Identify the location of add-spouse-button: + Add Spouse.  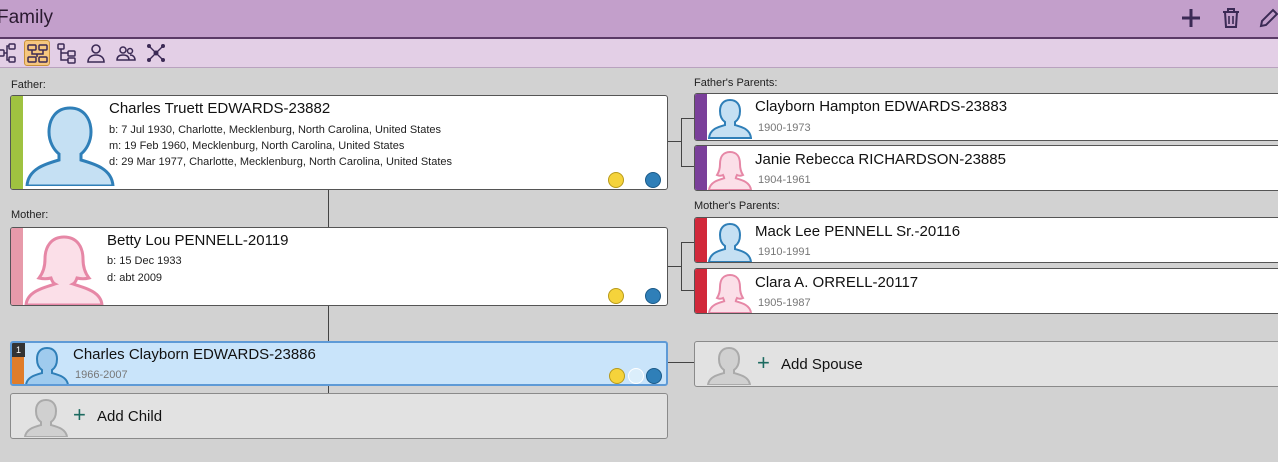
(986, 364).